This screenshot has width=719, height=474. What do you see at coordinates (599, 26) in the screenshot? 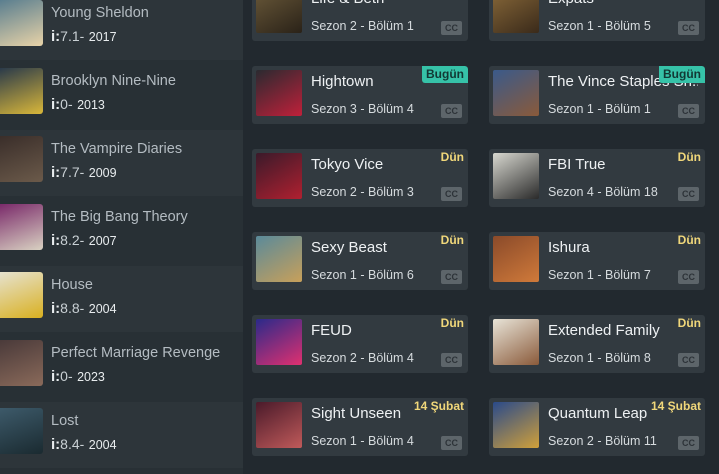
I see `episode-season-number: Sezon 1 - Bölüm 5` at bounding box center [599, 26].